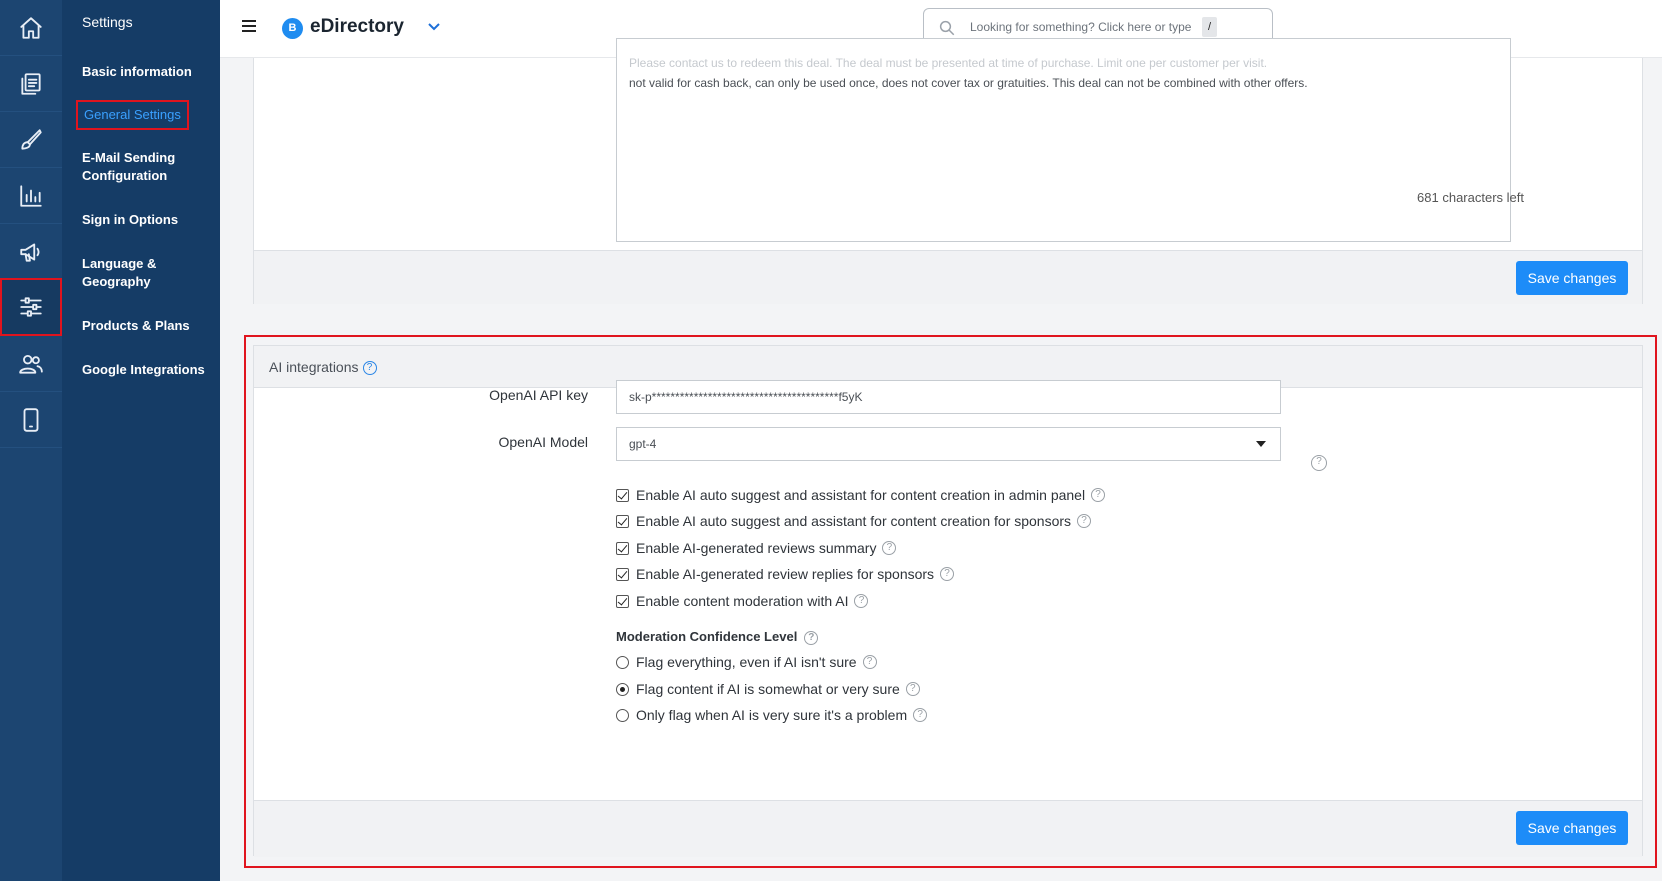  I want to click on rail-users, so click(31, 364).